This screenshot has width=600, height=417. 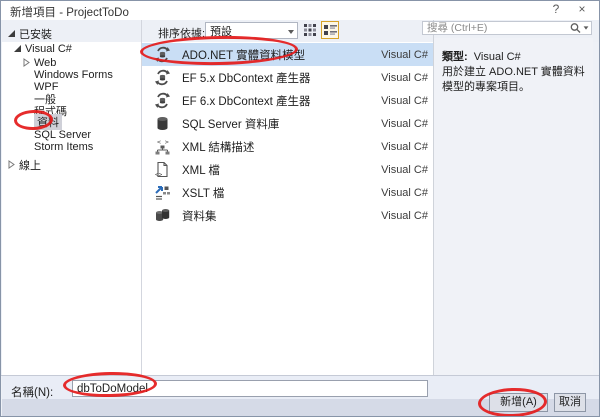 What do you see at coordinates (201, 170) in the screenshot?
I see `template-name: XML 檔` at bounding box center [201, 170].